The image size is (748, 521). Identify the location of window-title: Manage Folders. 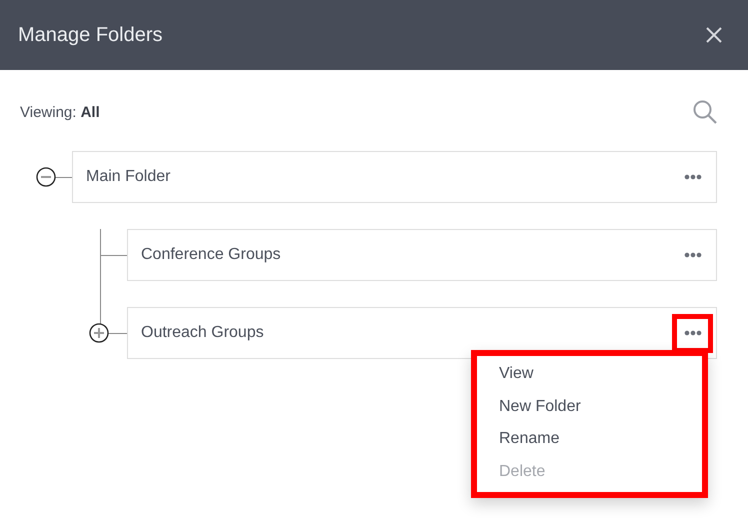
(90, 35).